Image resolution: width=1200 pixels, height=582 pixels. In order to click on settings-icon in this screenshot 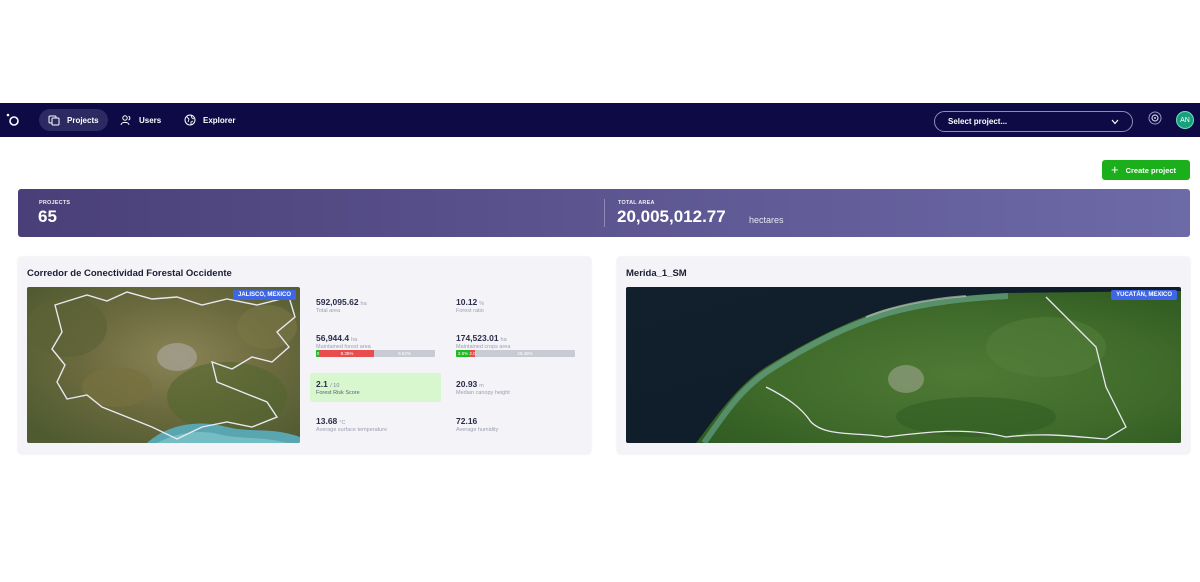, I will do `click(1155, 118)`.